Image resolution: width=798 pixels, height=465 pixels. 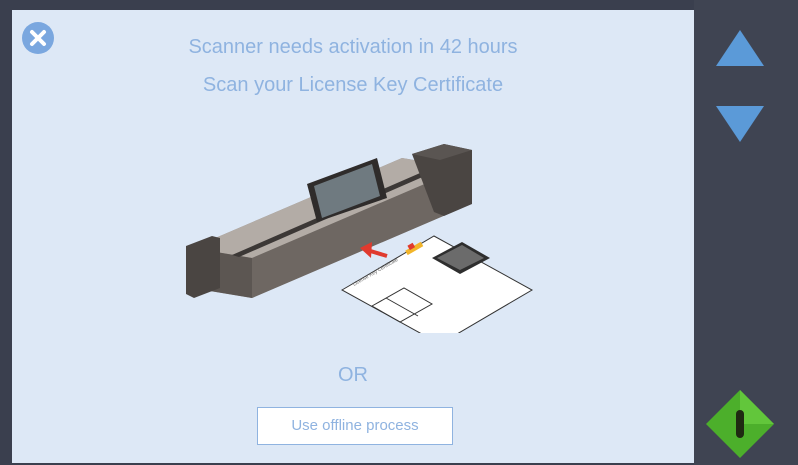 I want to click on instruction-text: Scan your License Key Certificate, so click(x=353, y=85).